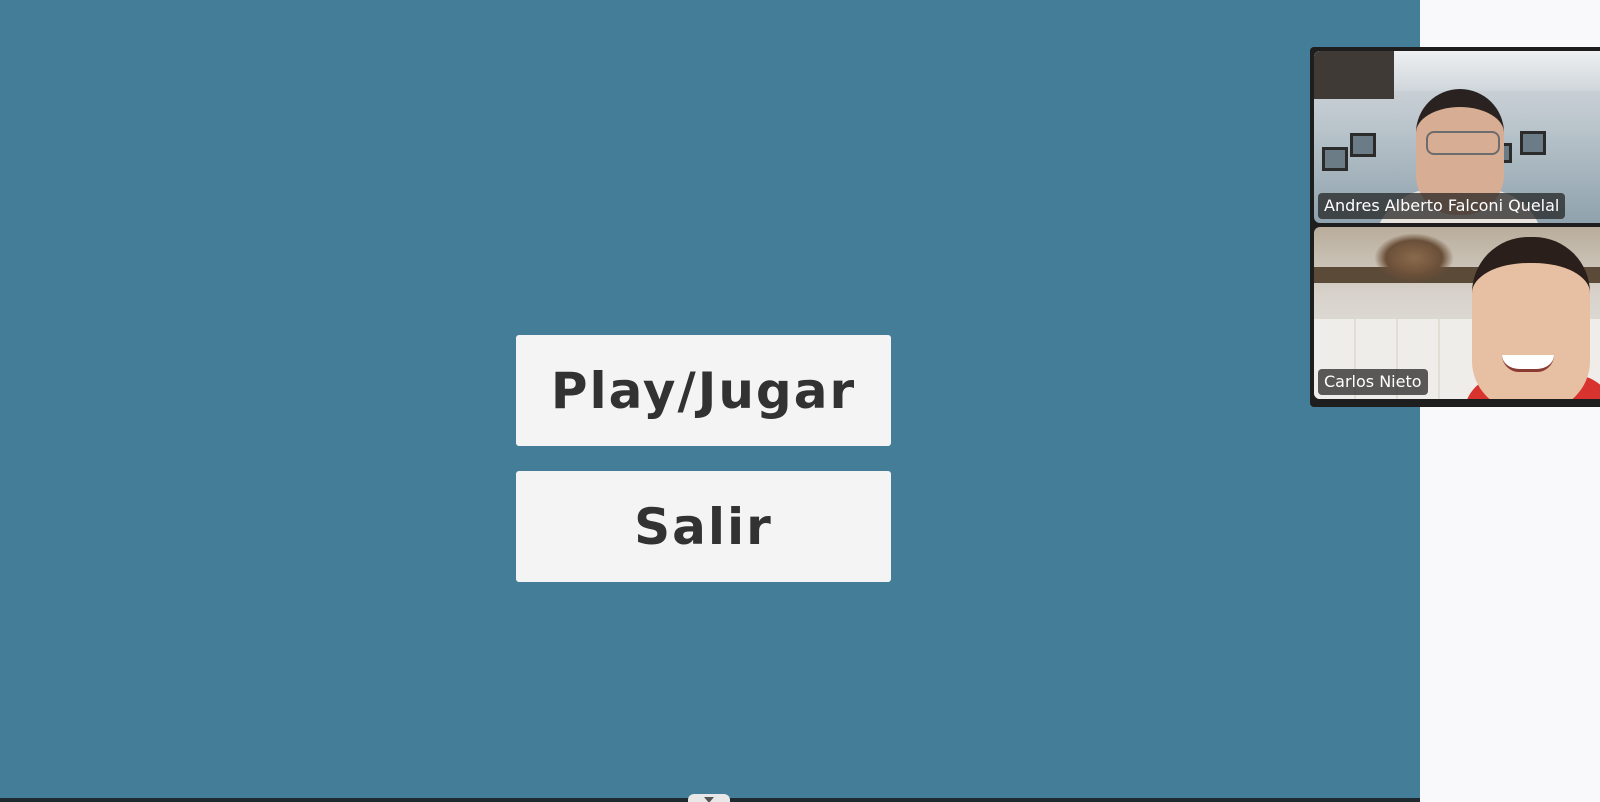 The width and height of the screenshot is (1600, 802). What do you see at coordinates (703, 390) in the screenshot?
I see `play-button: Play/Jugar` at bounding box center [703, 390].